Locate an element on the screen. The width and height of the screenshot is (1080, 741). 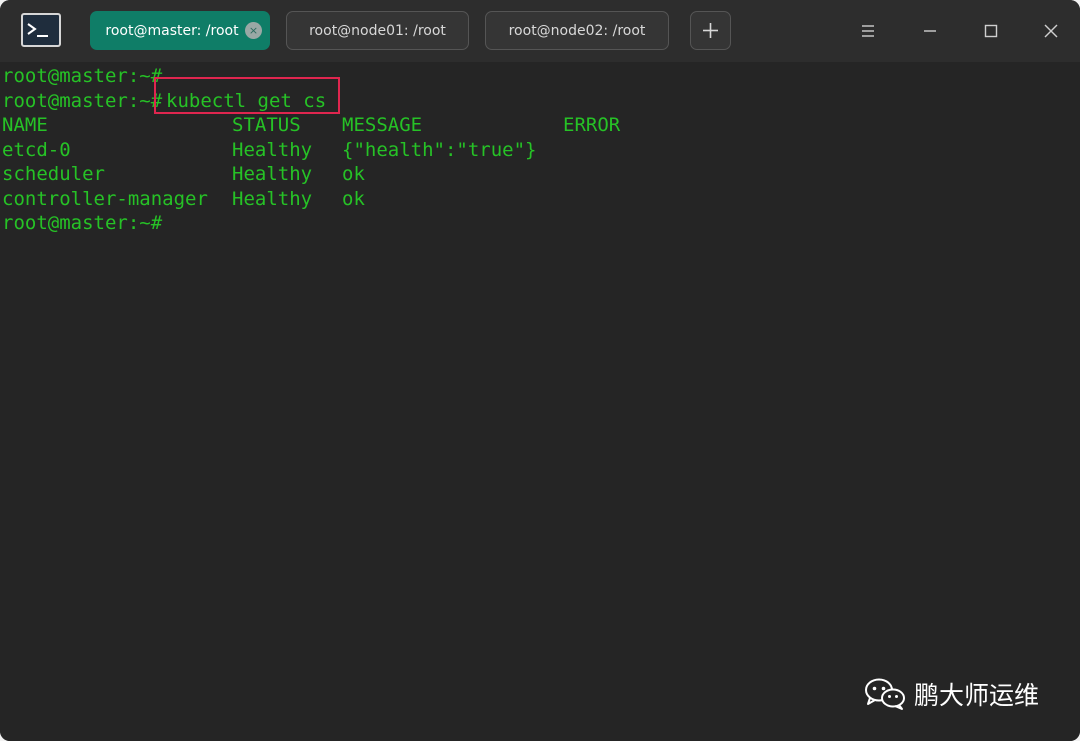
cell-name: etcd-0 is located at coordinates (36, 150).